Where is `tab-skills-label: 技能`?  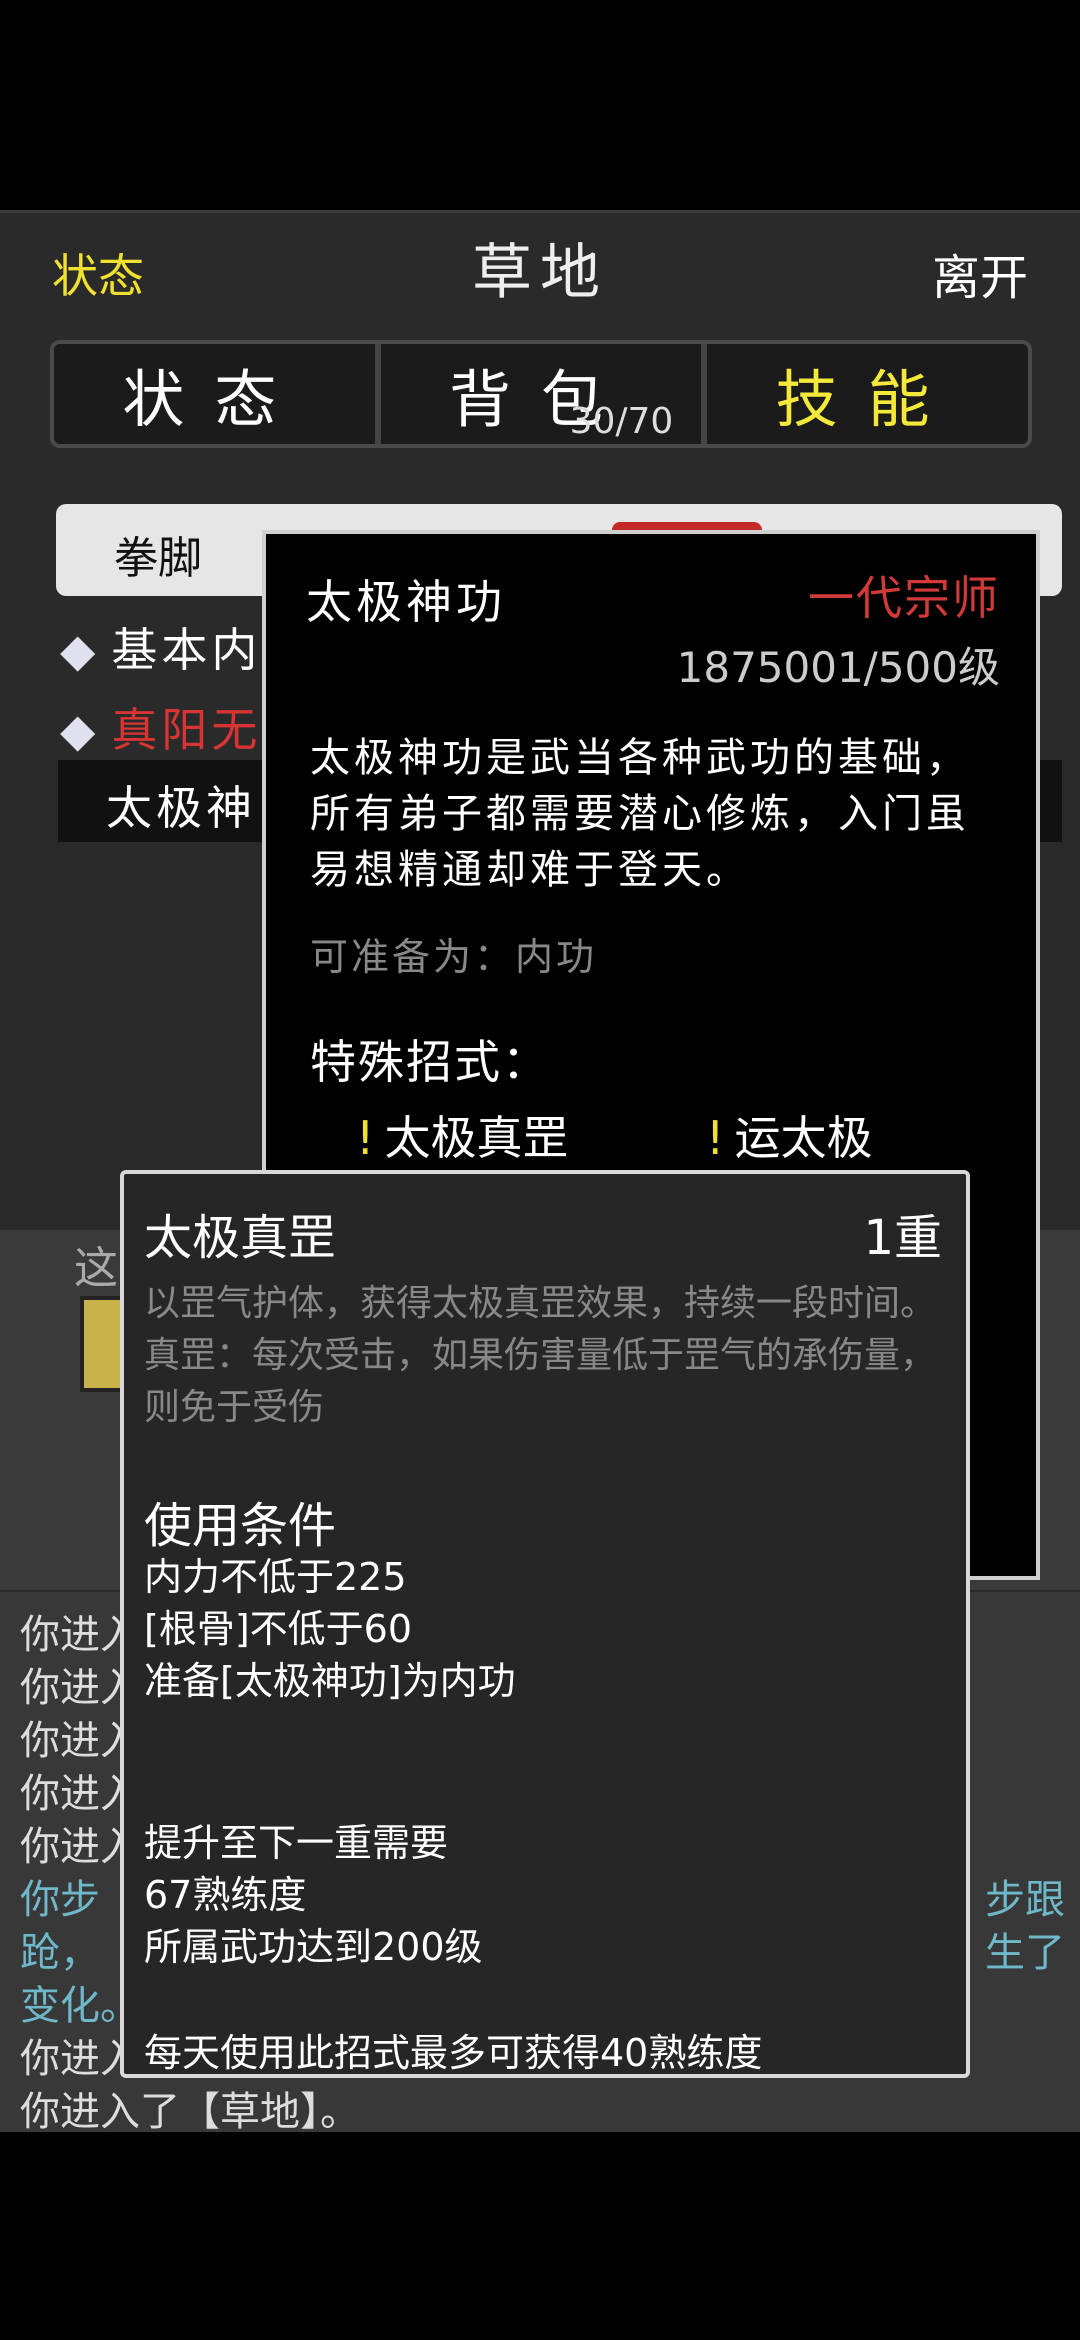 tab-skills-label: 技能 is located at coordinates (867, 399).